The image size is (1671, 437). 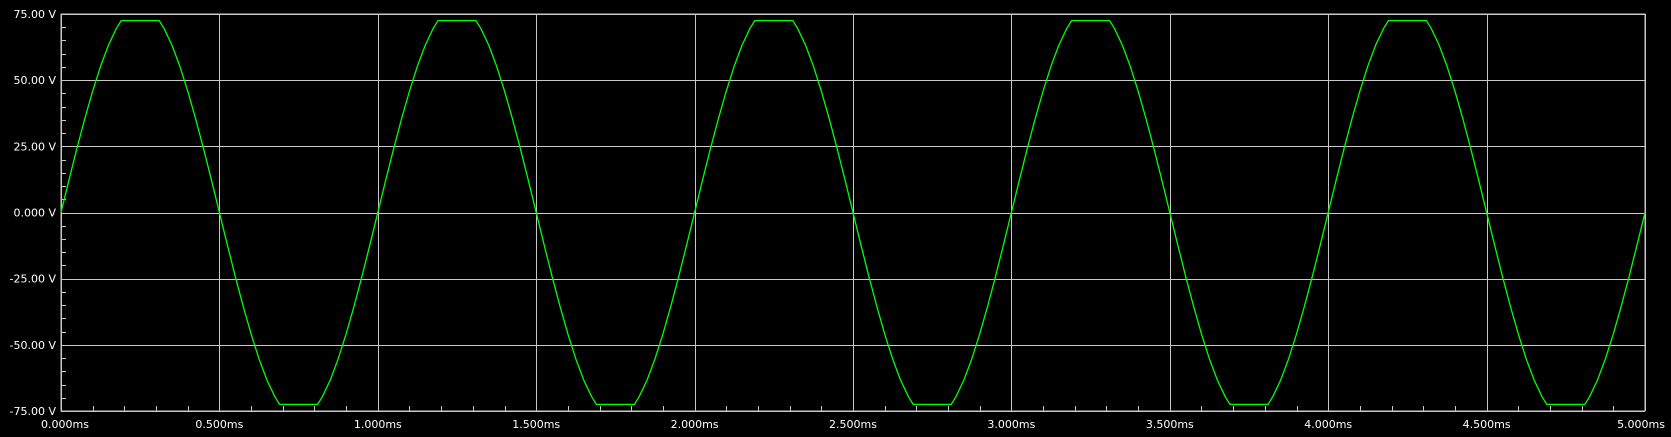 What do you see at coordinates (34, 146) in the screenshot?
I see `y-tick-label: 25.00 V` at bounding box center [34, 146].